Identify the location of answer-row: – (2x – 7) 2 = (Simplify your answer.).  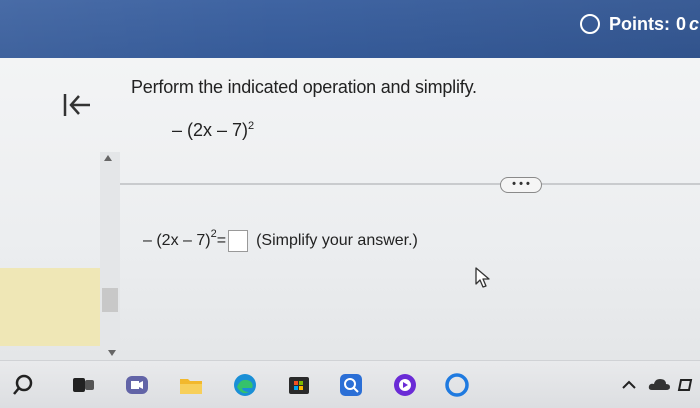
(280, 241).